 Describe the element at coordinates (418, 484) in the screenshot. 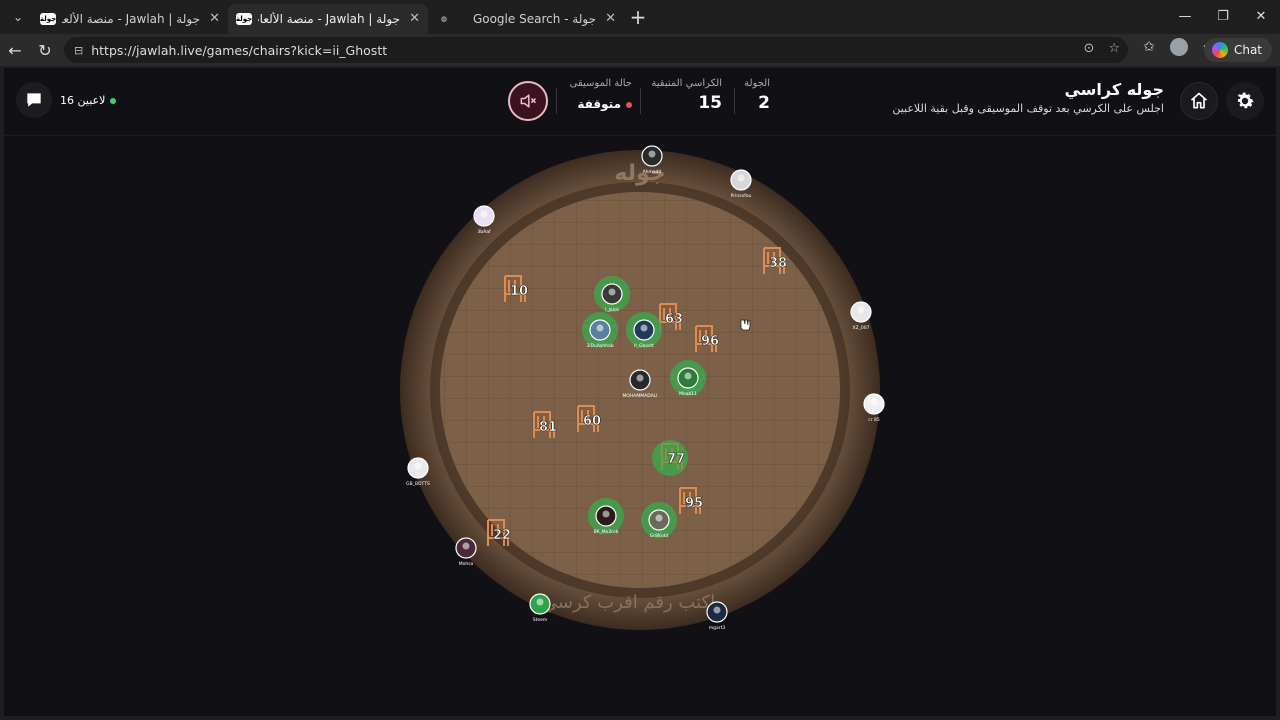

I see `player-name: GB_BOTTS` at that location.